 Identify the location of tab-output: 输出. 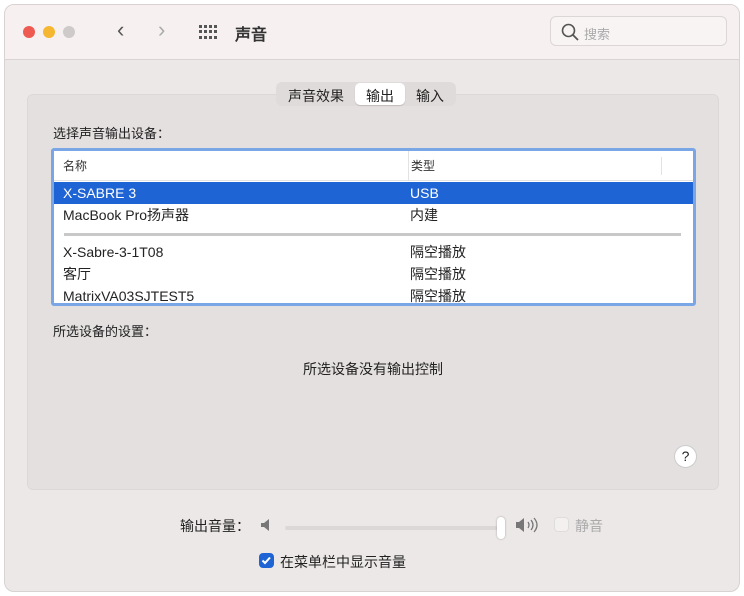
(380, 94).